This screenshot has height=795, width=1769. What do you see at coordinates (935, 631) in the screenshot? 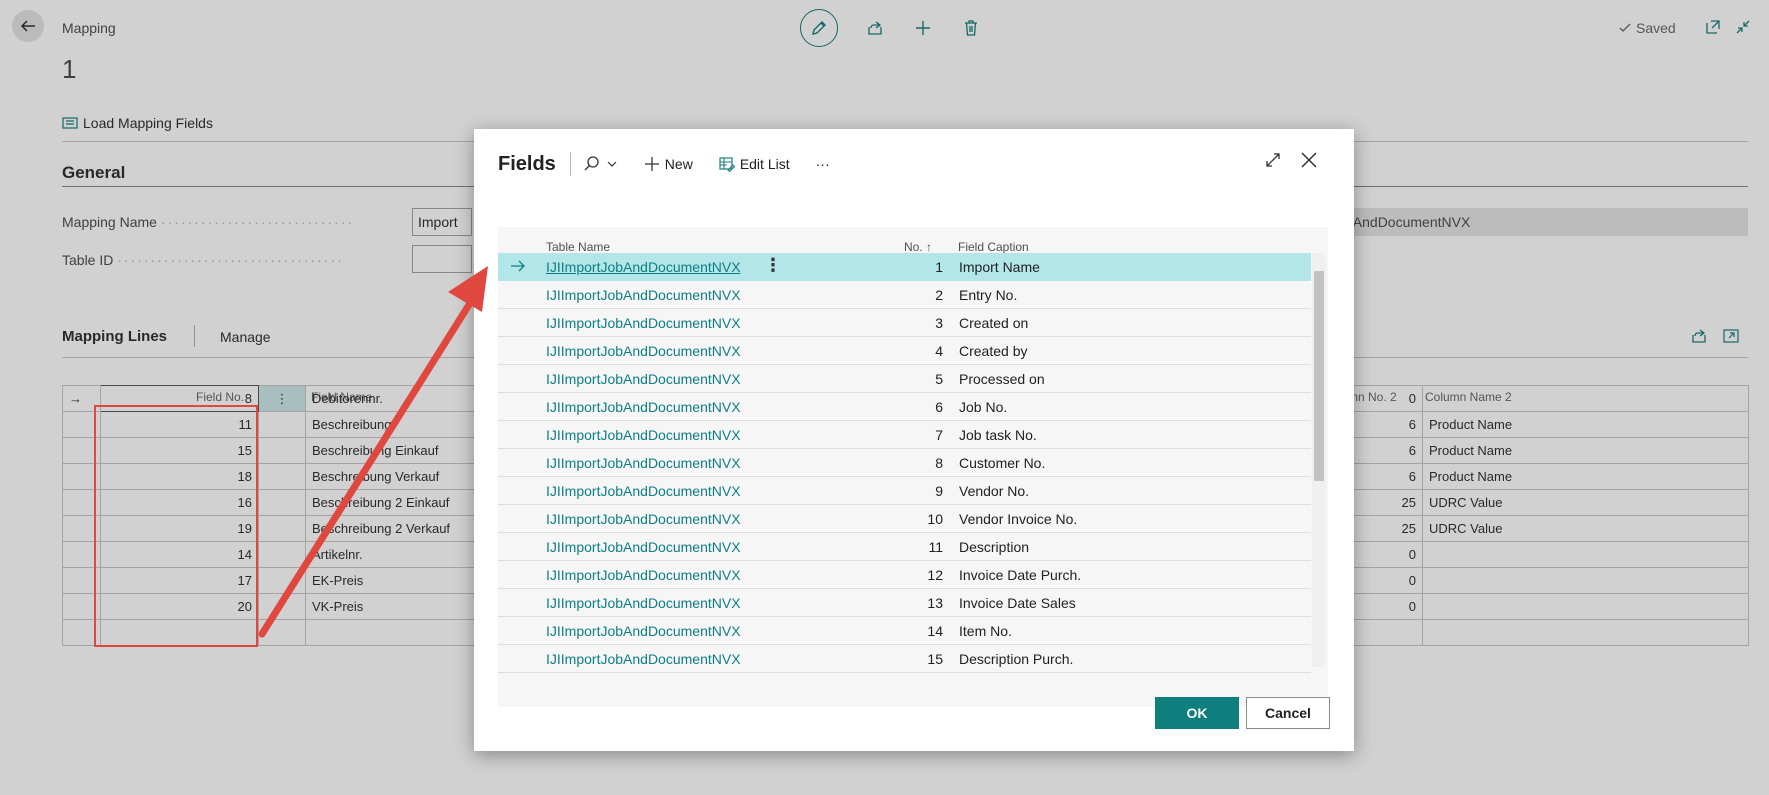
I see `field-no-value: 14` at bounding box center [935, 631].